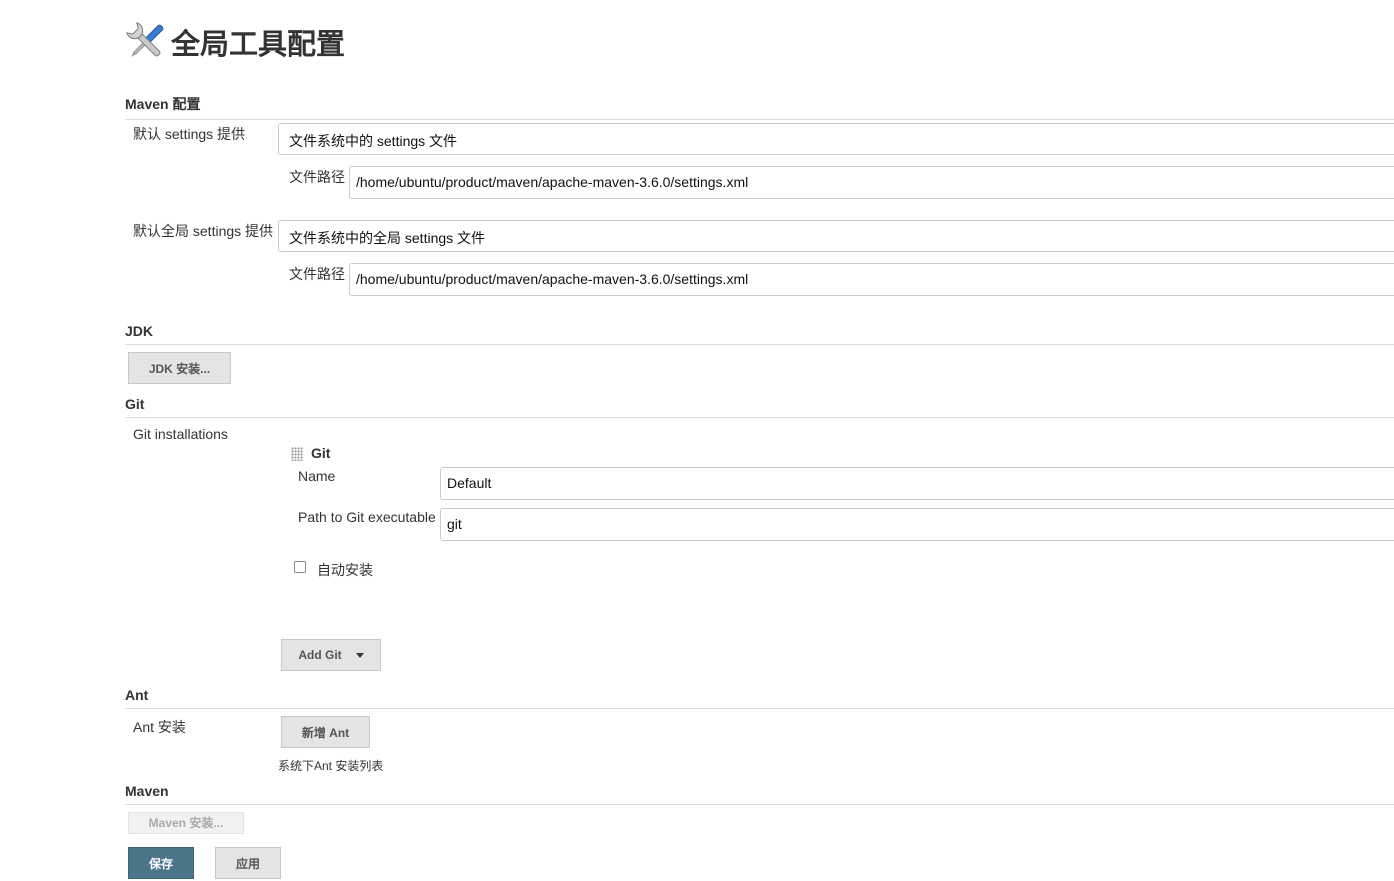 This screenshot has width=1394, height=881. What do you see at coordinates (321, 453) in the screenshot?
I see `git-item-title: Git` at bounding box center [321, 453].